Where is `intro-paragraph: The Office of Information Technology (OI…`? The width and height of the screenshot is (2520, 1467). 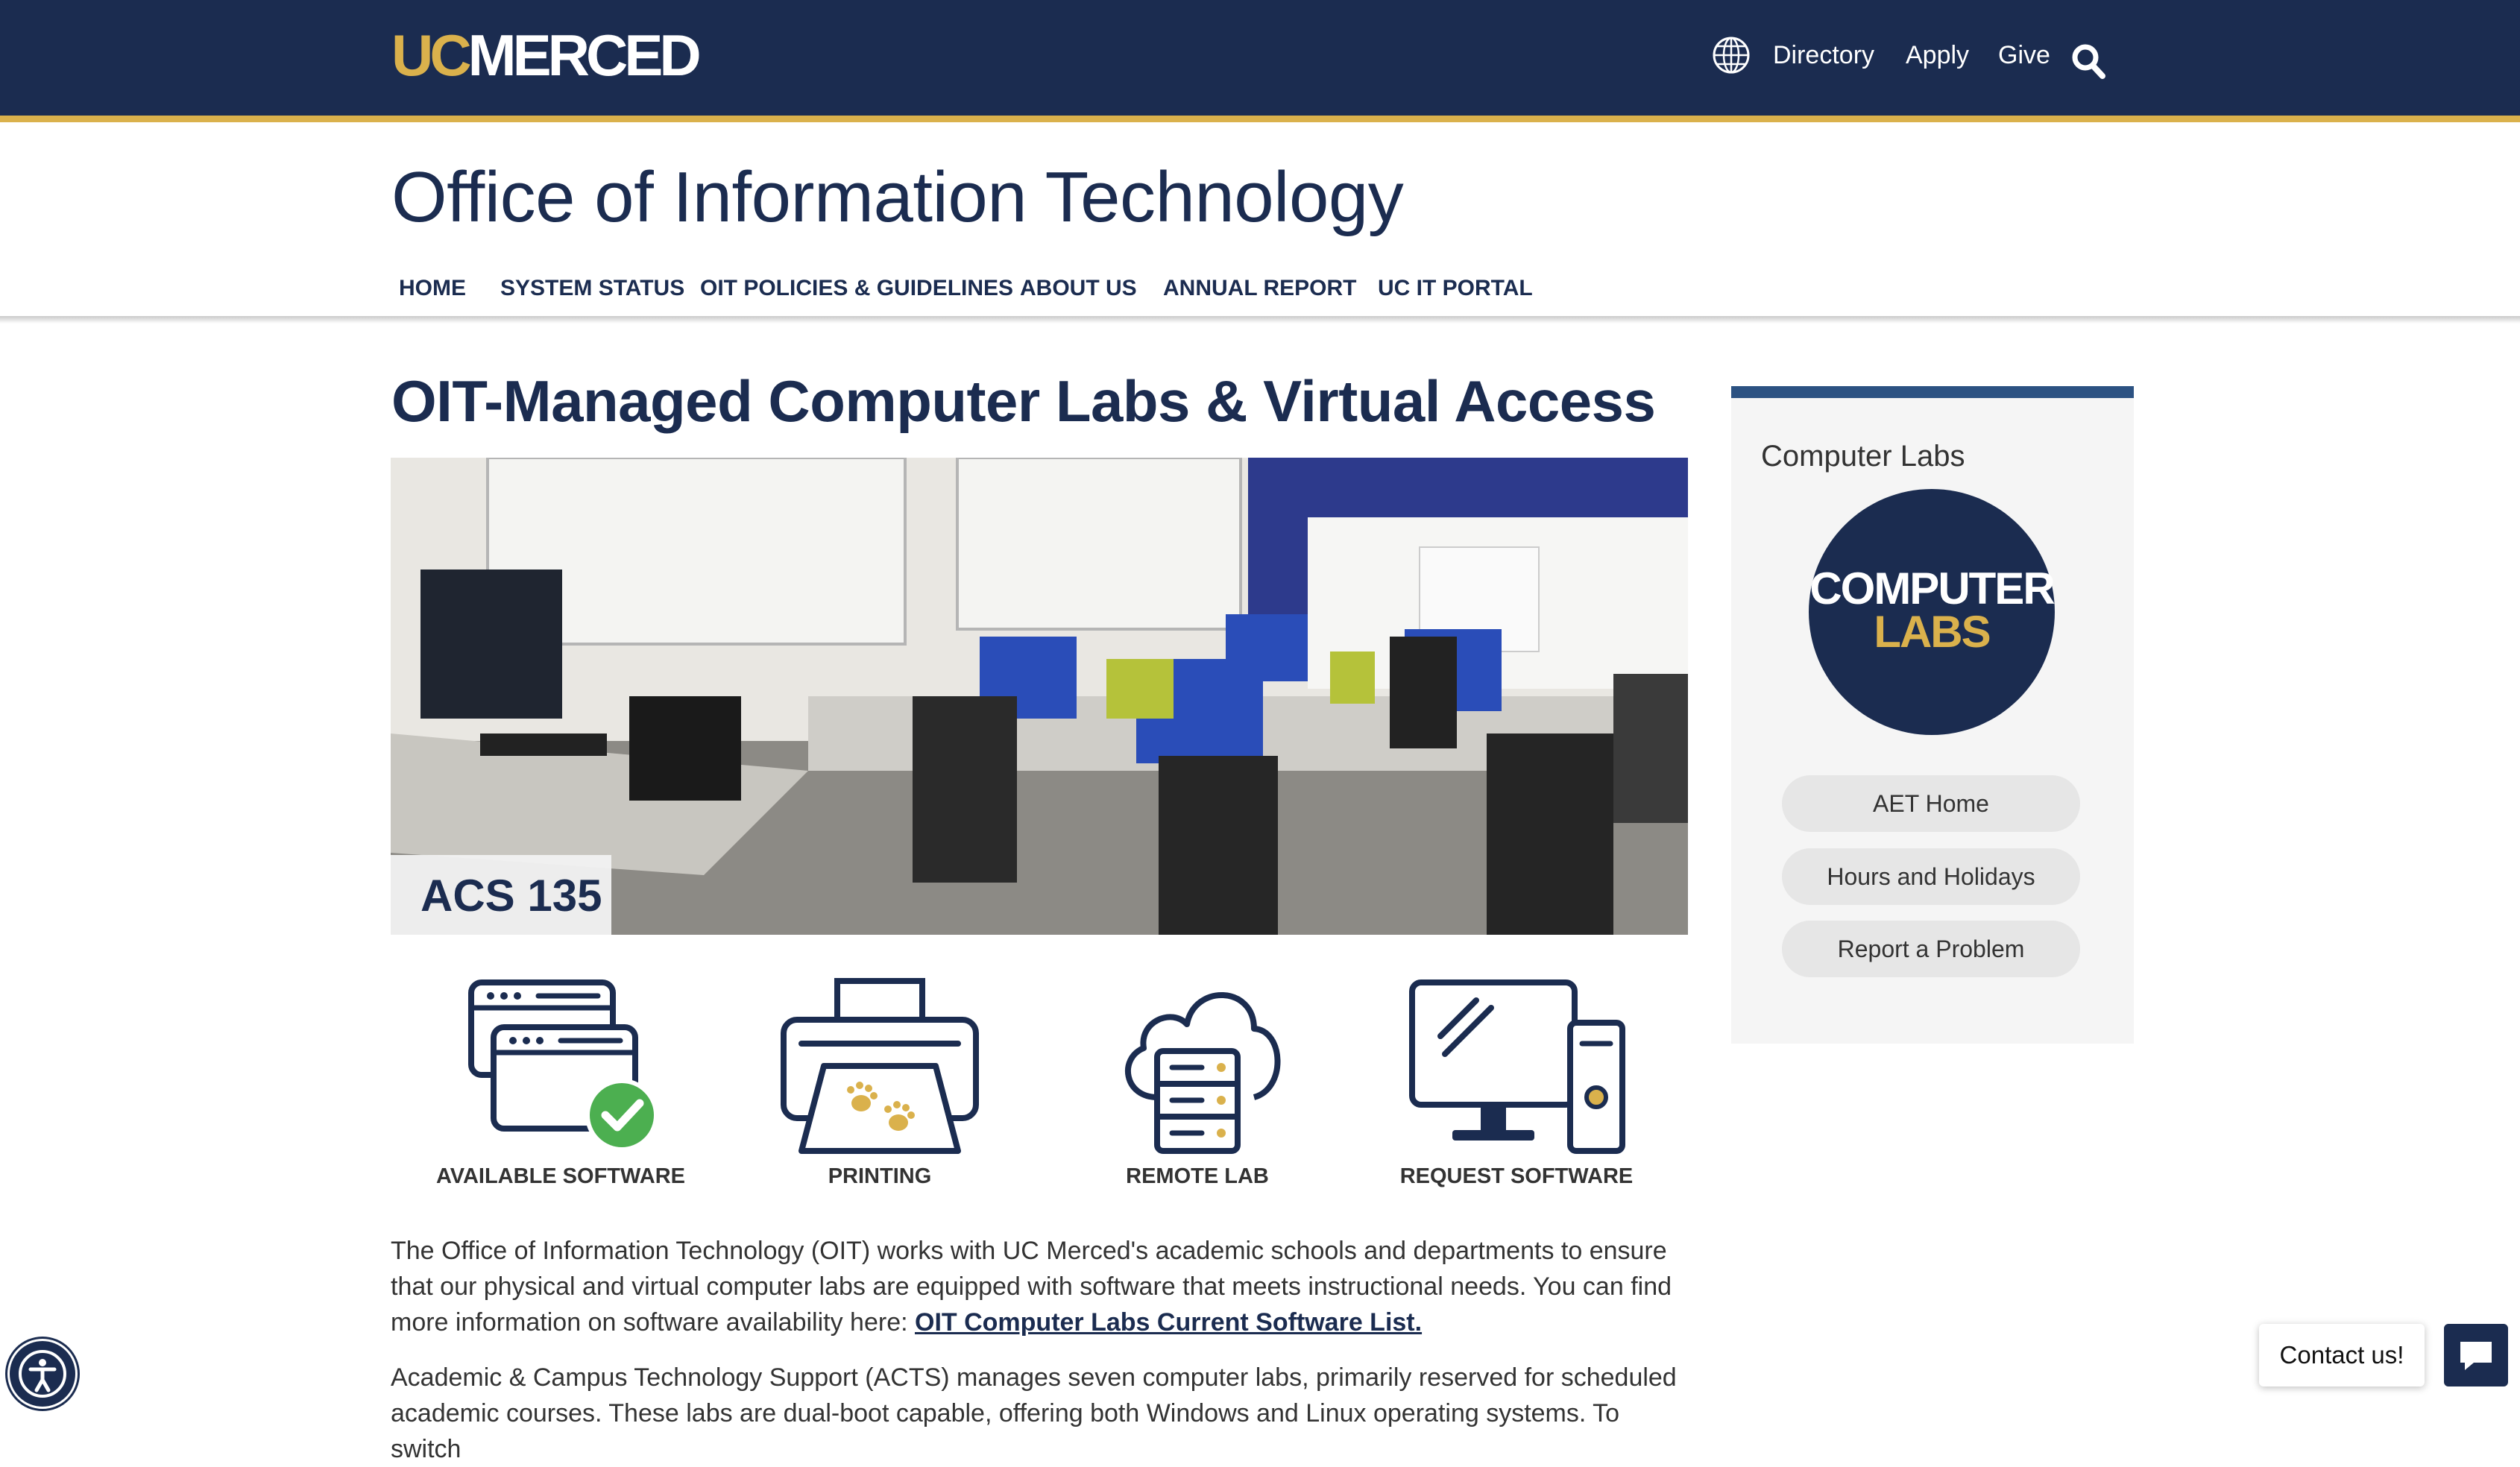 intro-paragraph: The Office of Information Technology (OI… is located at coordinates (1039, 1286).